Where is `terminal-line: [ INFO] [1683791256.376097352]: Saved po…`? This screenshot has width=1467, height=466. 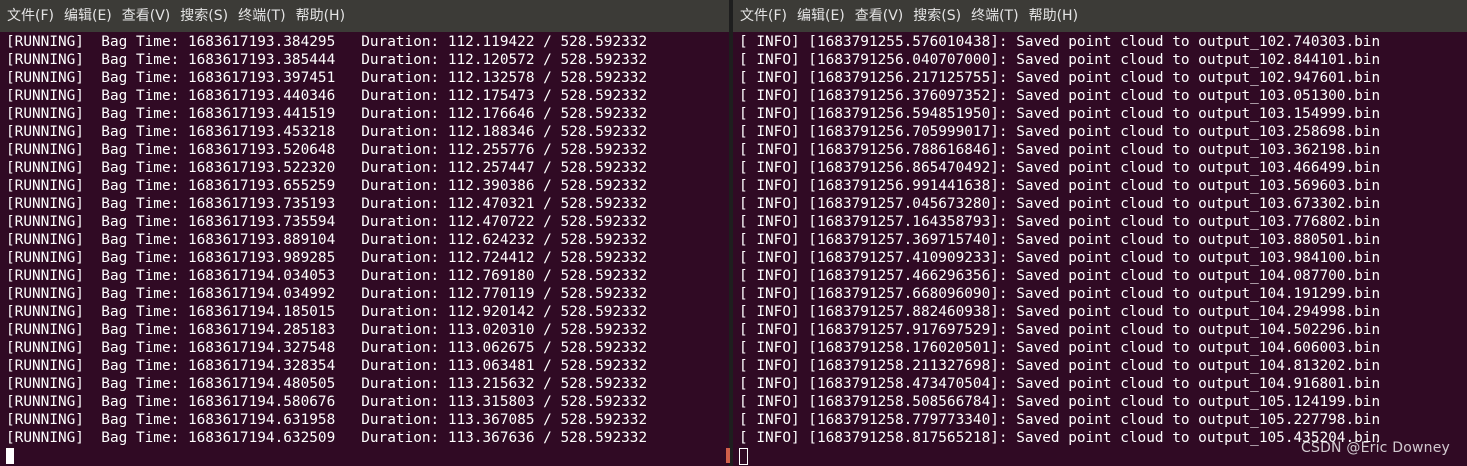 terminal-line: [ INFO] [1683791256.376097352]: Saved po… is located at coordinates (1060, 96).